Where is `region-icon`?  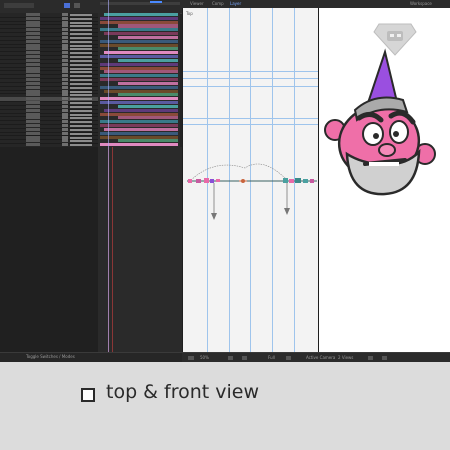
region-icon is located at coordinates (288, 358).